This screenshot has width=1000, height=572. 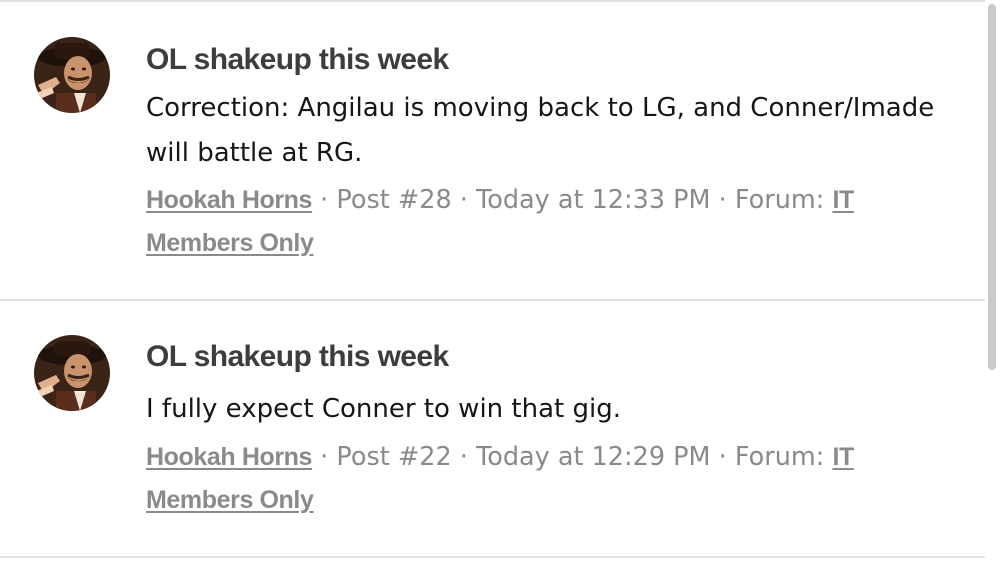 I want to click on scrollbar-thumb, so click(x=992, y=187).